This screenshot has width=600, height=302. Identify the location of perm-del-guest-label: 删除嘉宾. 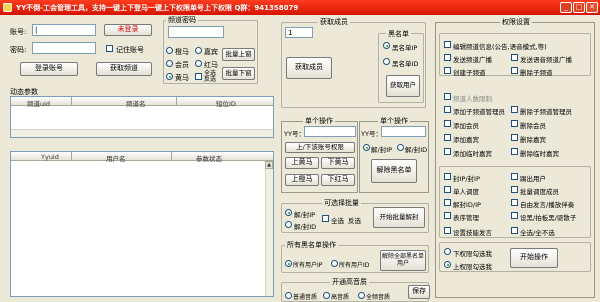
(533, 140).